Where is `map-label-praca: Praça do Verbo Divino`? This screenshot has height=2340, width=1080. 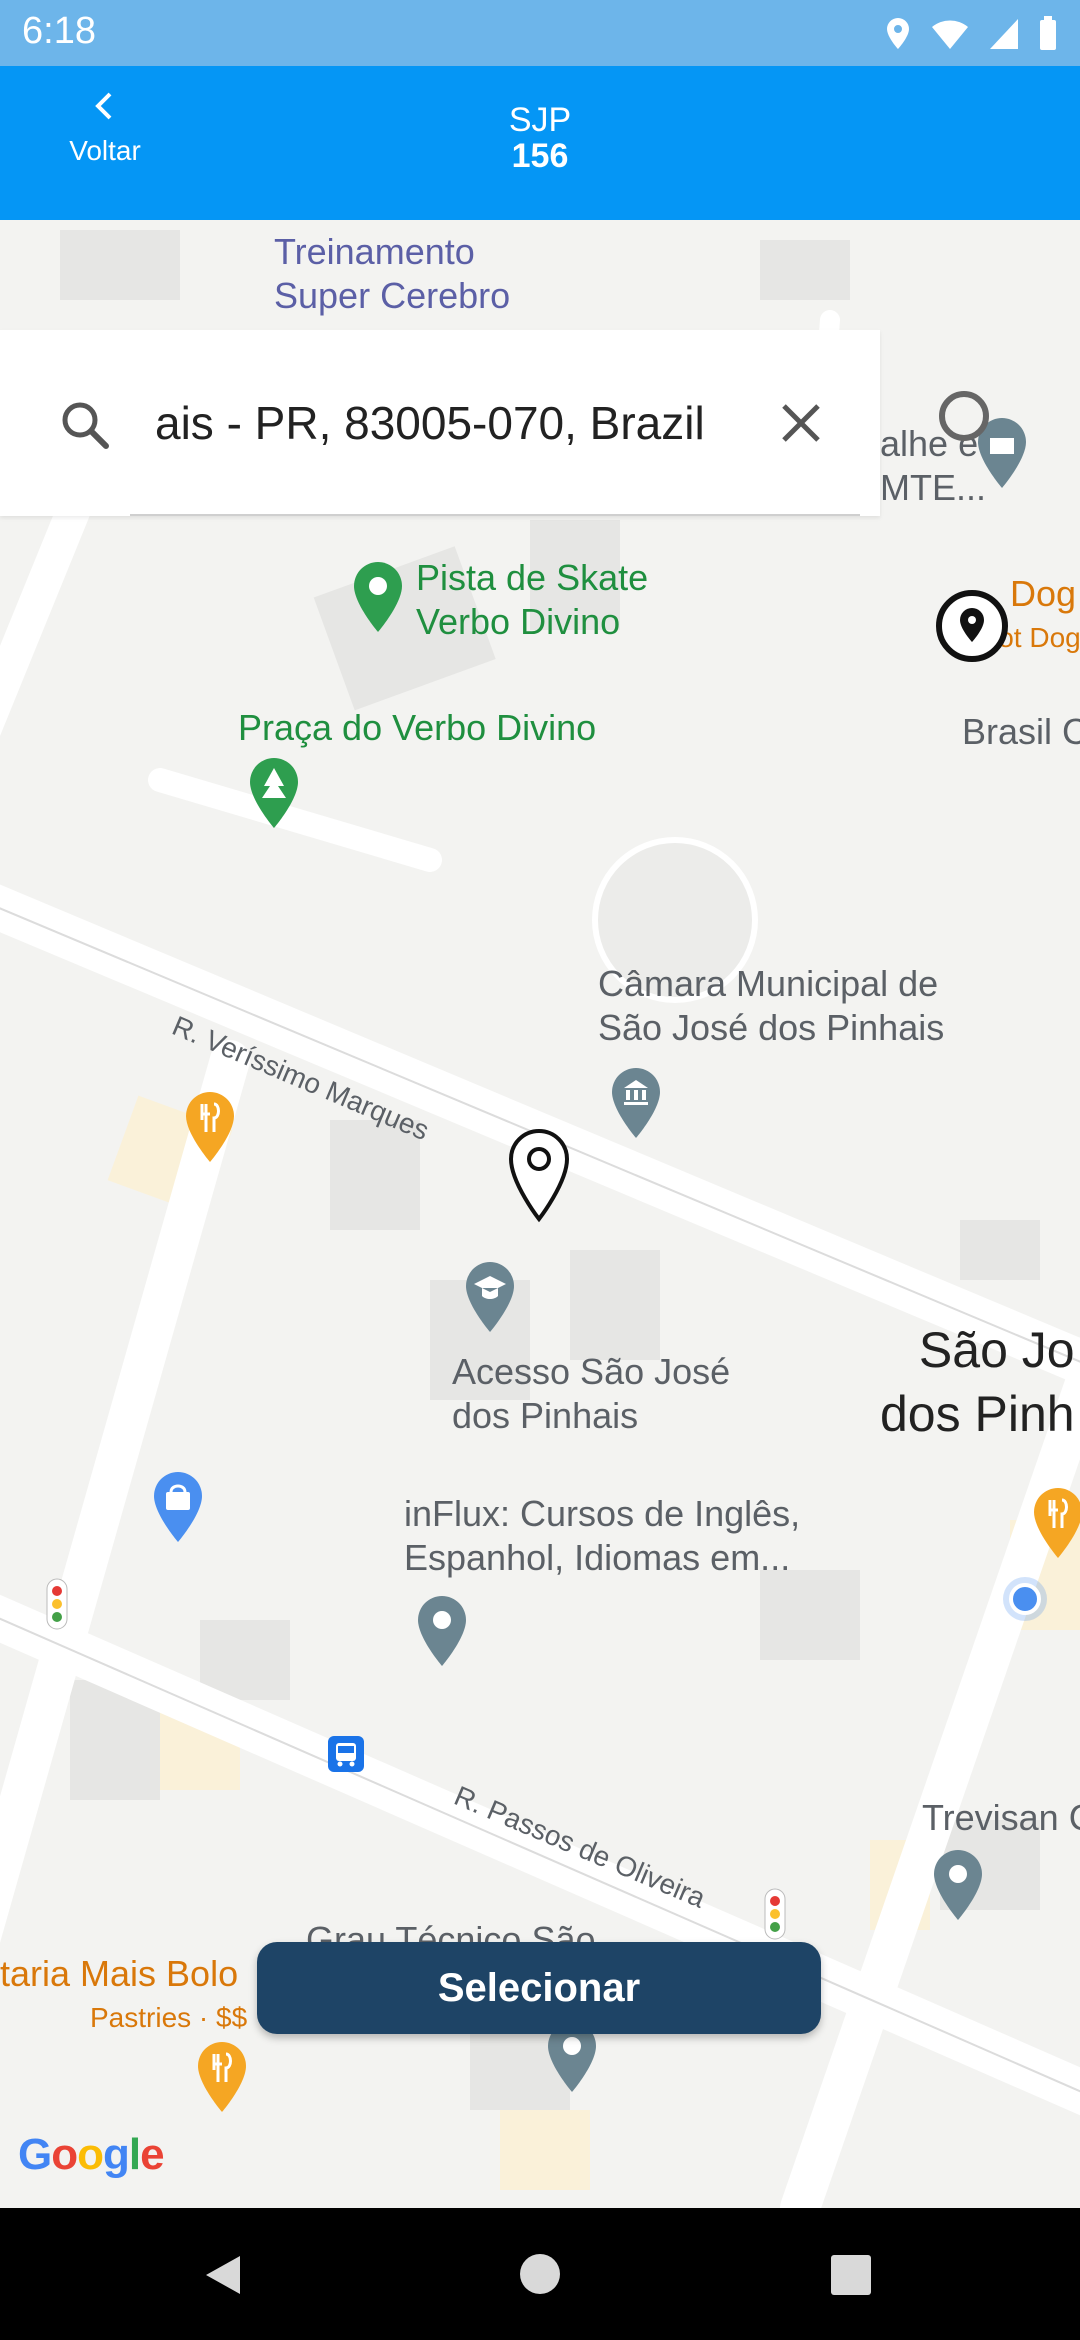
map-label-praca: Praça do Verbo Divino is located at coordinates (417, 727).